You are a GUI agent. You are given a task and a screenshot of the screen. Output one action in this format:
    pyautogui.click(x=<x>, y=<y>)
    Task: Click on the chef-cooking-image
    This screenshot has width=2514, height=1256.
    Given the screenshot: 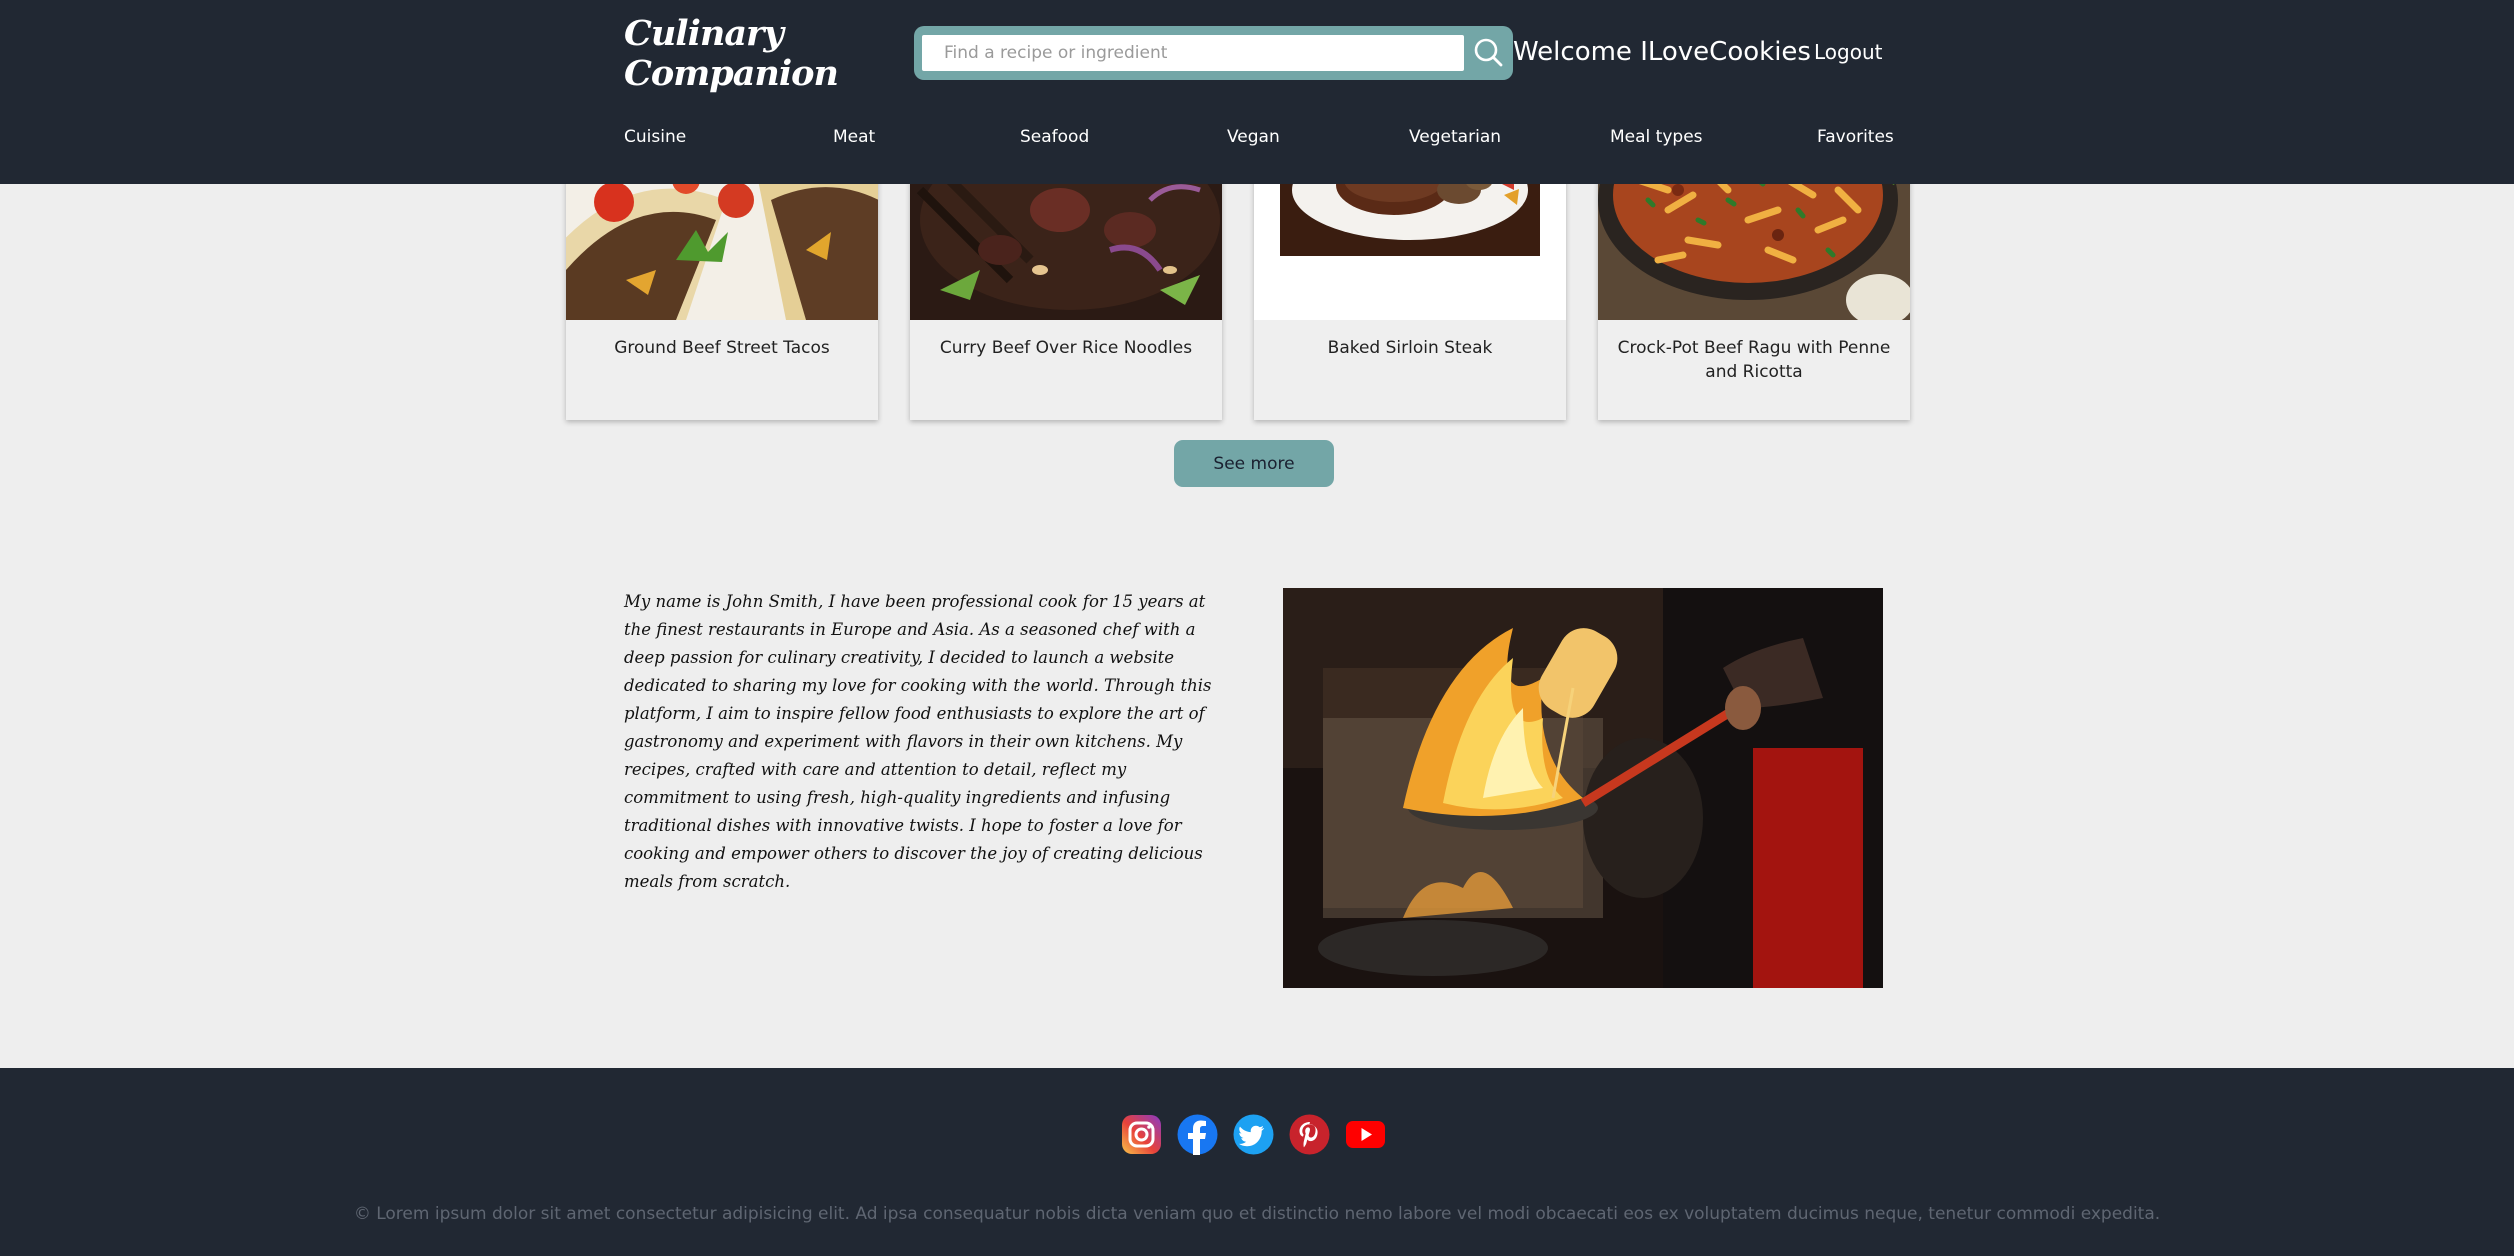 What is the action you would take?
    pyautogui.click(x=1583, y=788)
    